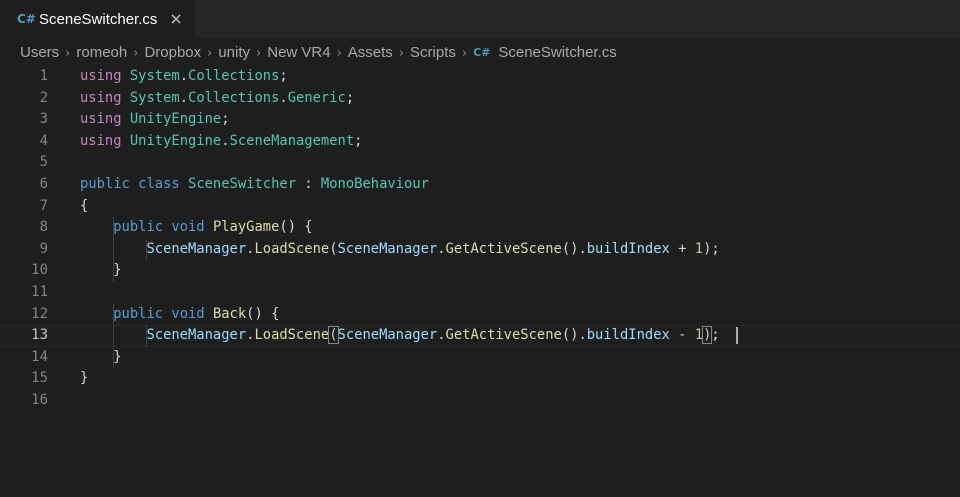 The height and width of the screenshot is (497, 960). What do you see at coordinates (628, 248) in the screenshot?
I see `code-token: buildIndex` at bounding box center [628, 248].